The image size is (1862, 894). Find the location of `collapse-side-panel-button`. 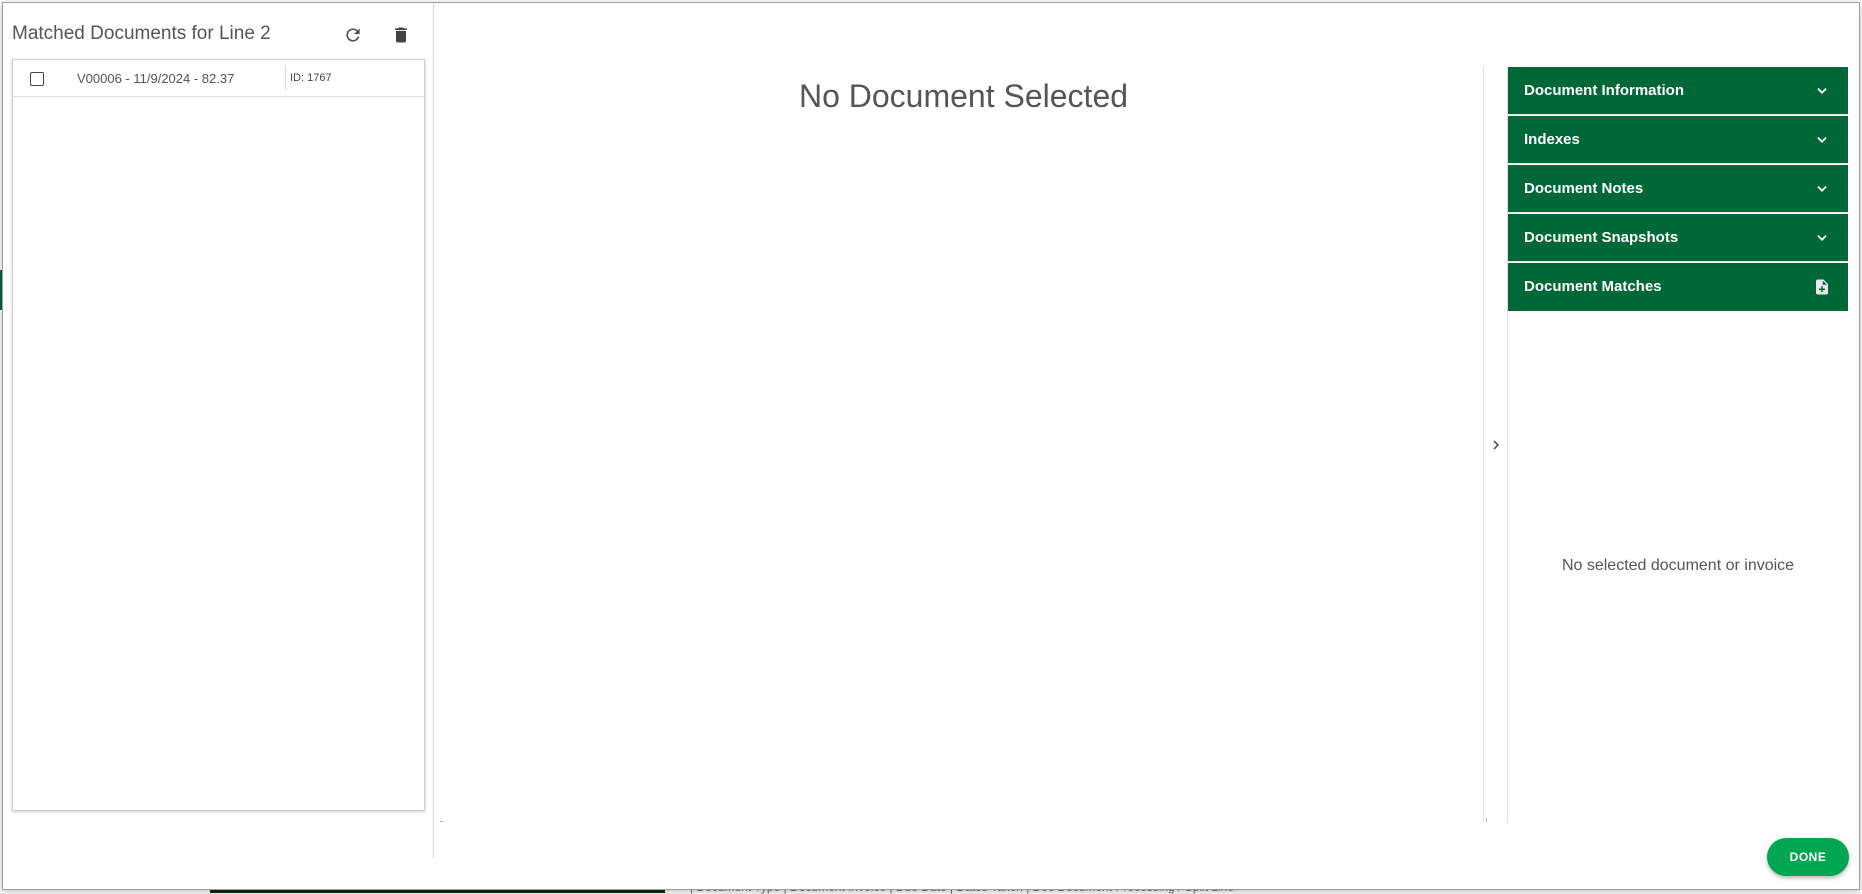

collapse-side-panel-button is located at coordinates (1496, 445).